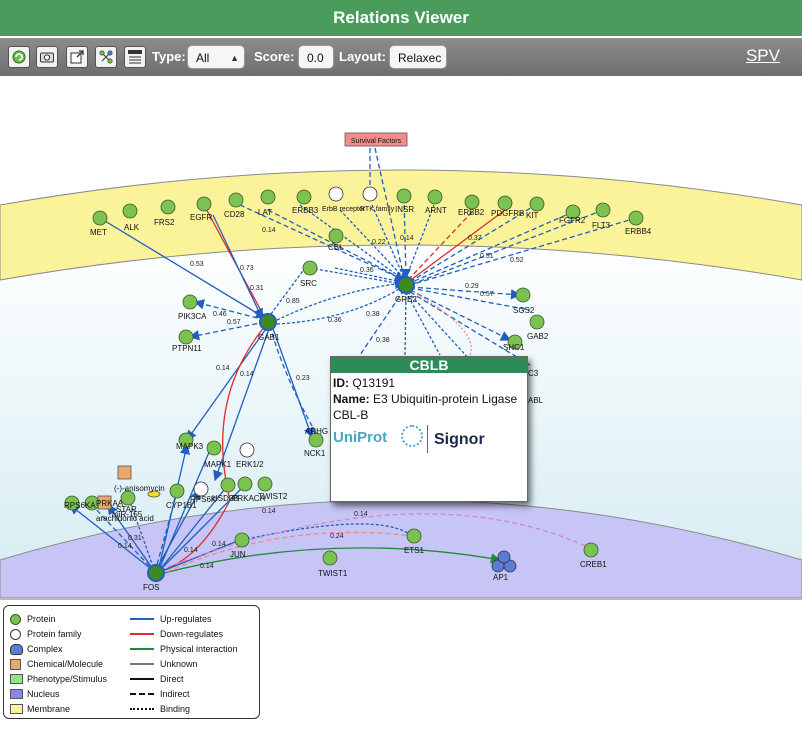  I want to click on protein-node-lat, so click(268, 197).